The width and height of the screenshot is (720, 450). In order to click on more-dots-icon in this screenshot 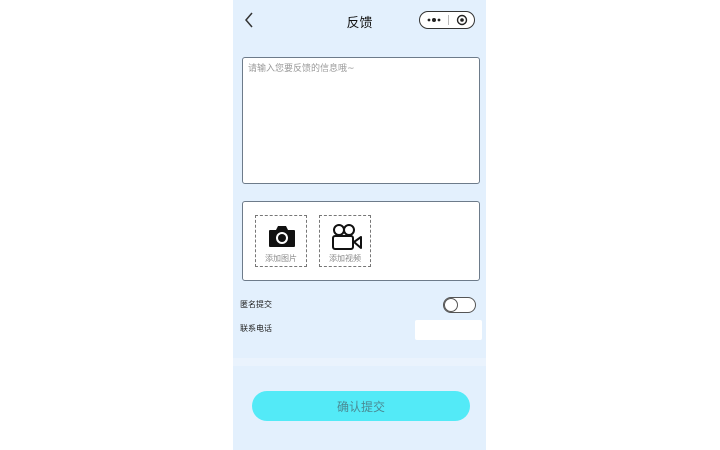, I will do `click(434, 20)`.